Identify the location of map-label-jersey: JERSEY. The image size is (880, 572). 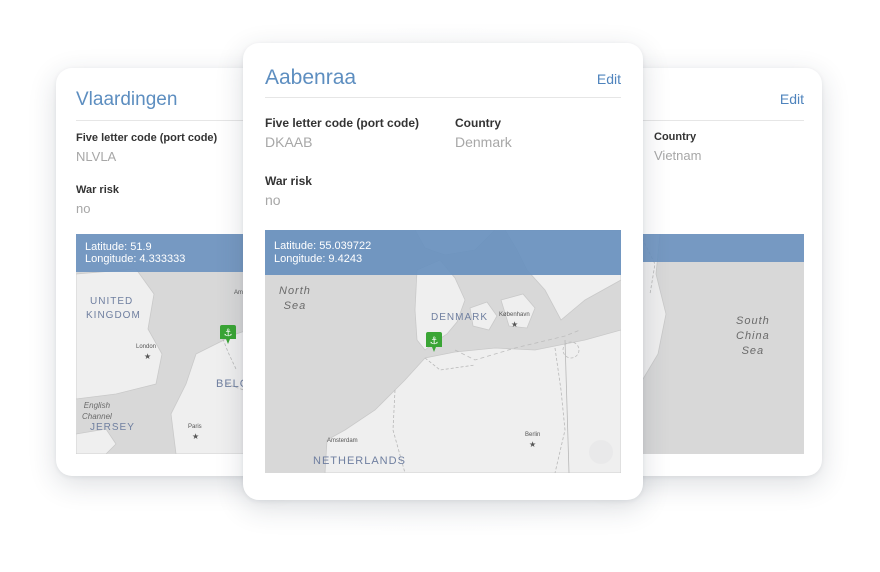
(112, 427).